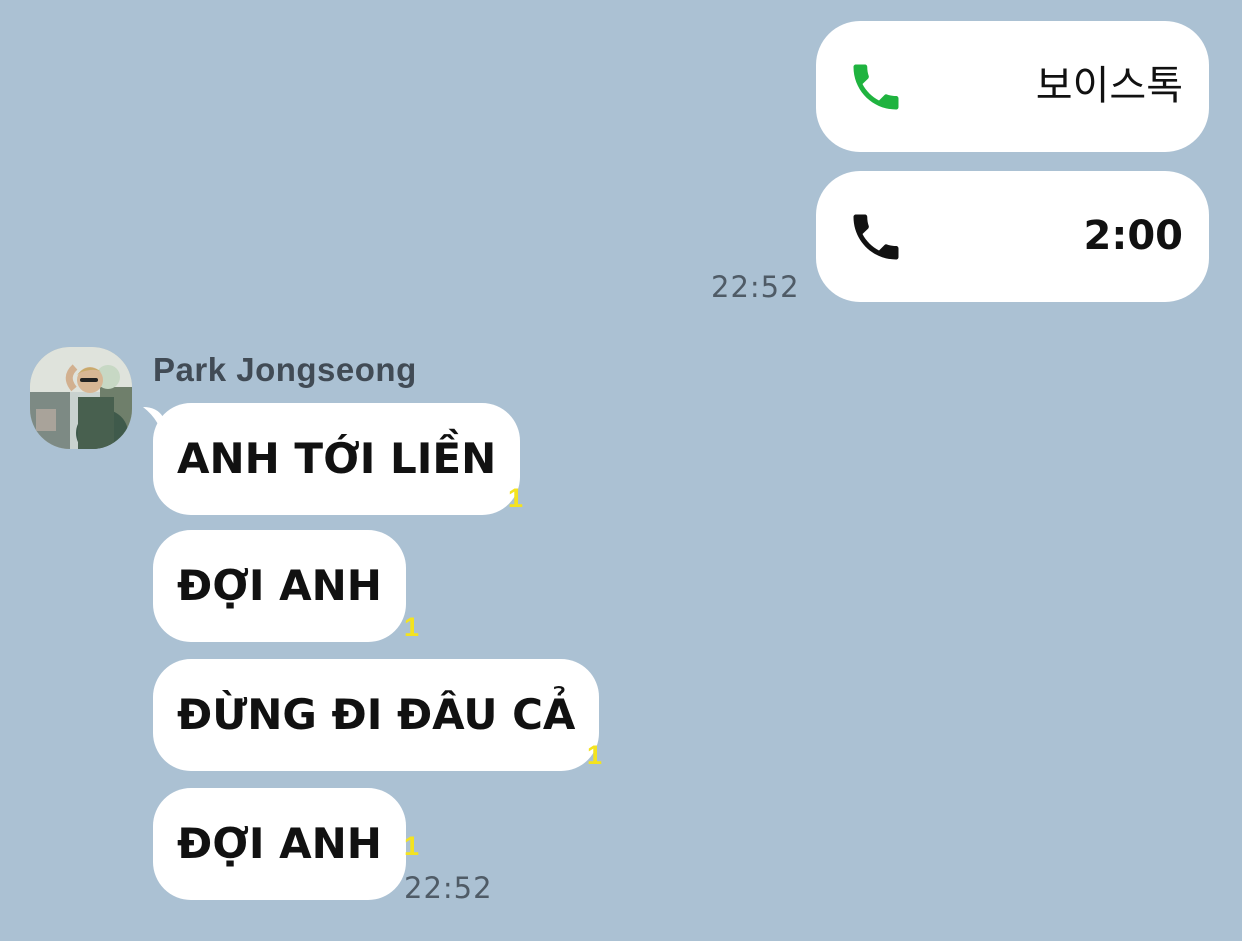 This screenshot has width=1242, height=941. What do you see at coordinates (1133, 236) in the screenshot?
I see `call-duration-label: 2:00` at bounding box center [1133, 236].